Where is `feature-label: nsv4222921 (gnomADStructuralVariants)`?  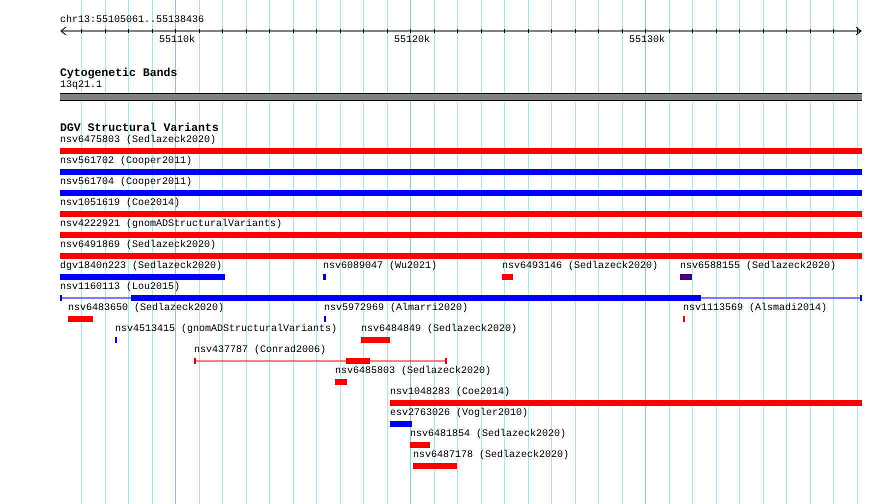
feature-label: nsv4222921 (gnomADStructuralVariants) is located at coordinates (171, 225).